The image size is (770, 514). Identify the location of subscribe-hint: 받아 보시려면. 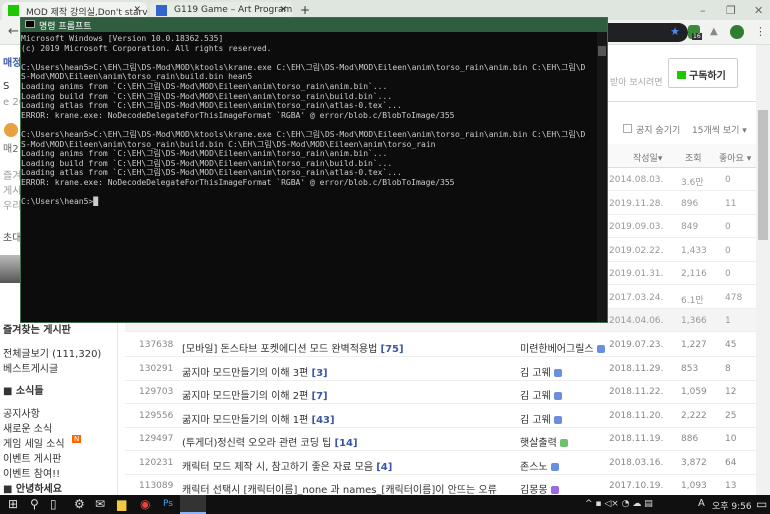
(636, 83).